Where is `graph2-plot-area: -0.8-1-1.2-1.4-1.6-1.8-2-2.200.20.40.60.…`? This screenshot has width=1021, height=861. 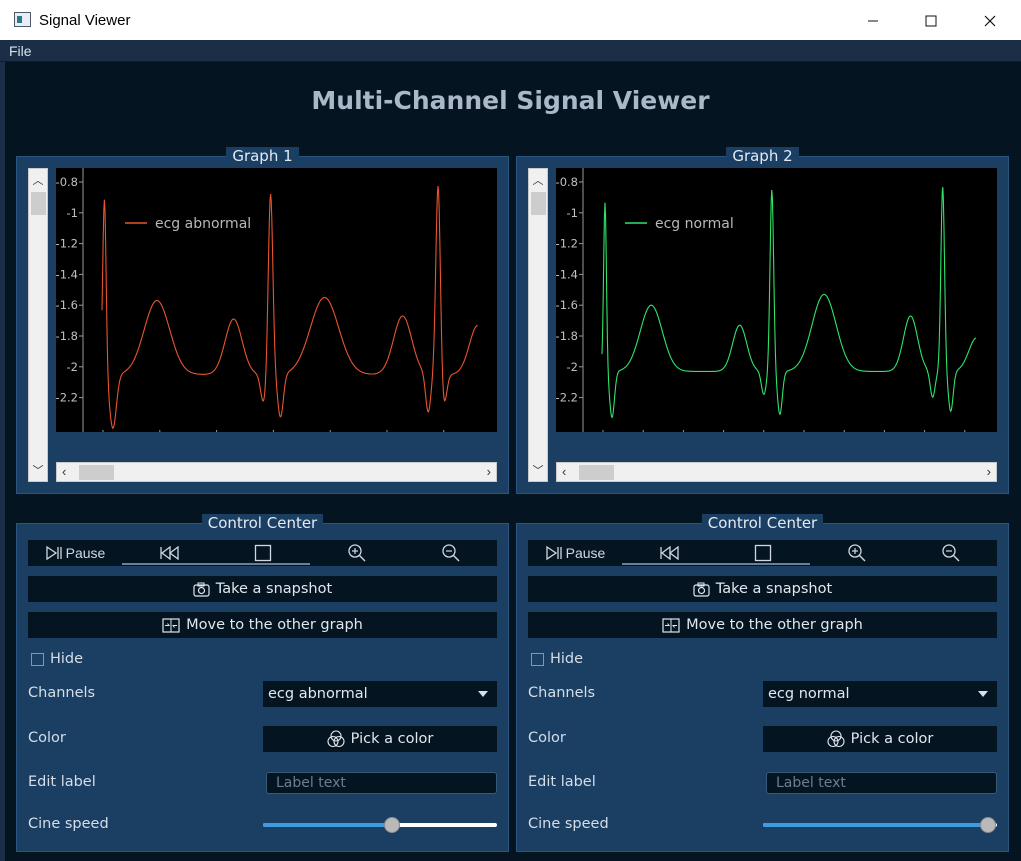 graph2-plot-area: -0.8-1-1.2-1.4-1.6-1.8-2-2.200.20.40.60.… is located at coordinates (776, 300).